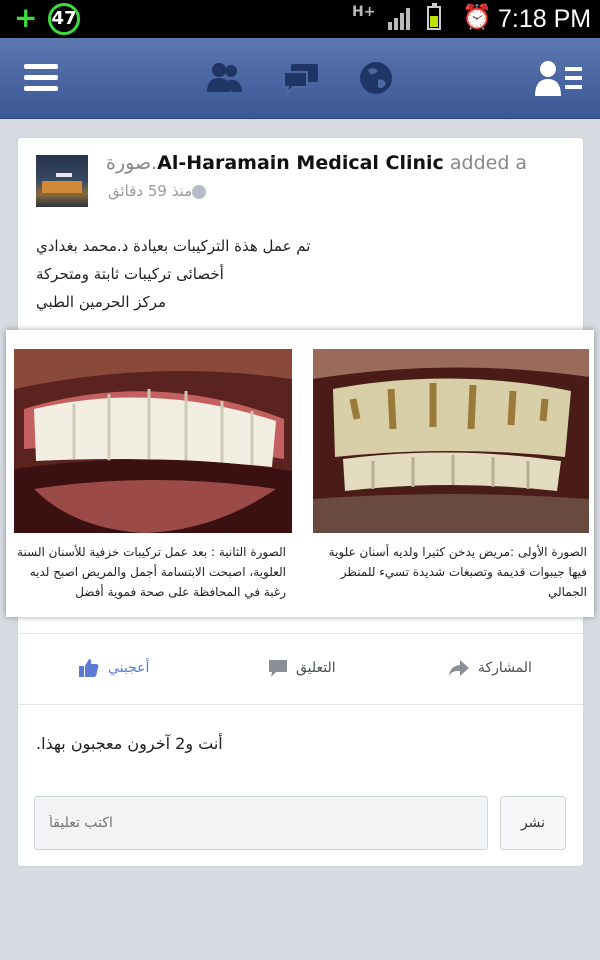 Image resolution: width=600 pixels, height=960 pixels. Describe the element at coordinates (451, 441) in the screenshot. I see `before-teeth-image` at that location.